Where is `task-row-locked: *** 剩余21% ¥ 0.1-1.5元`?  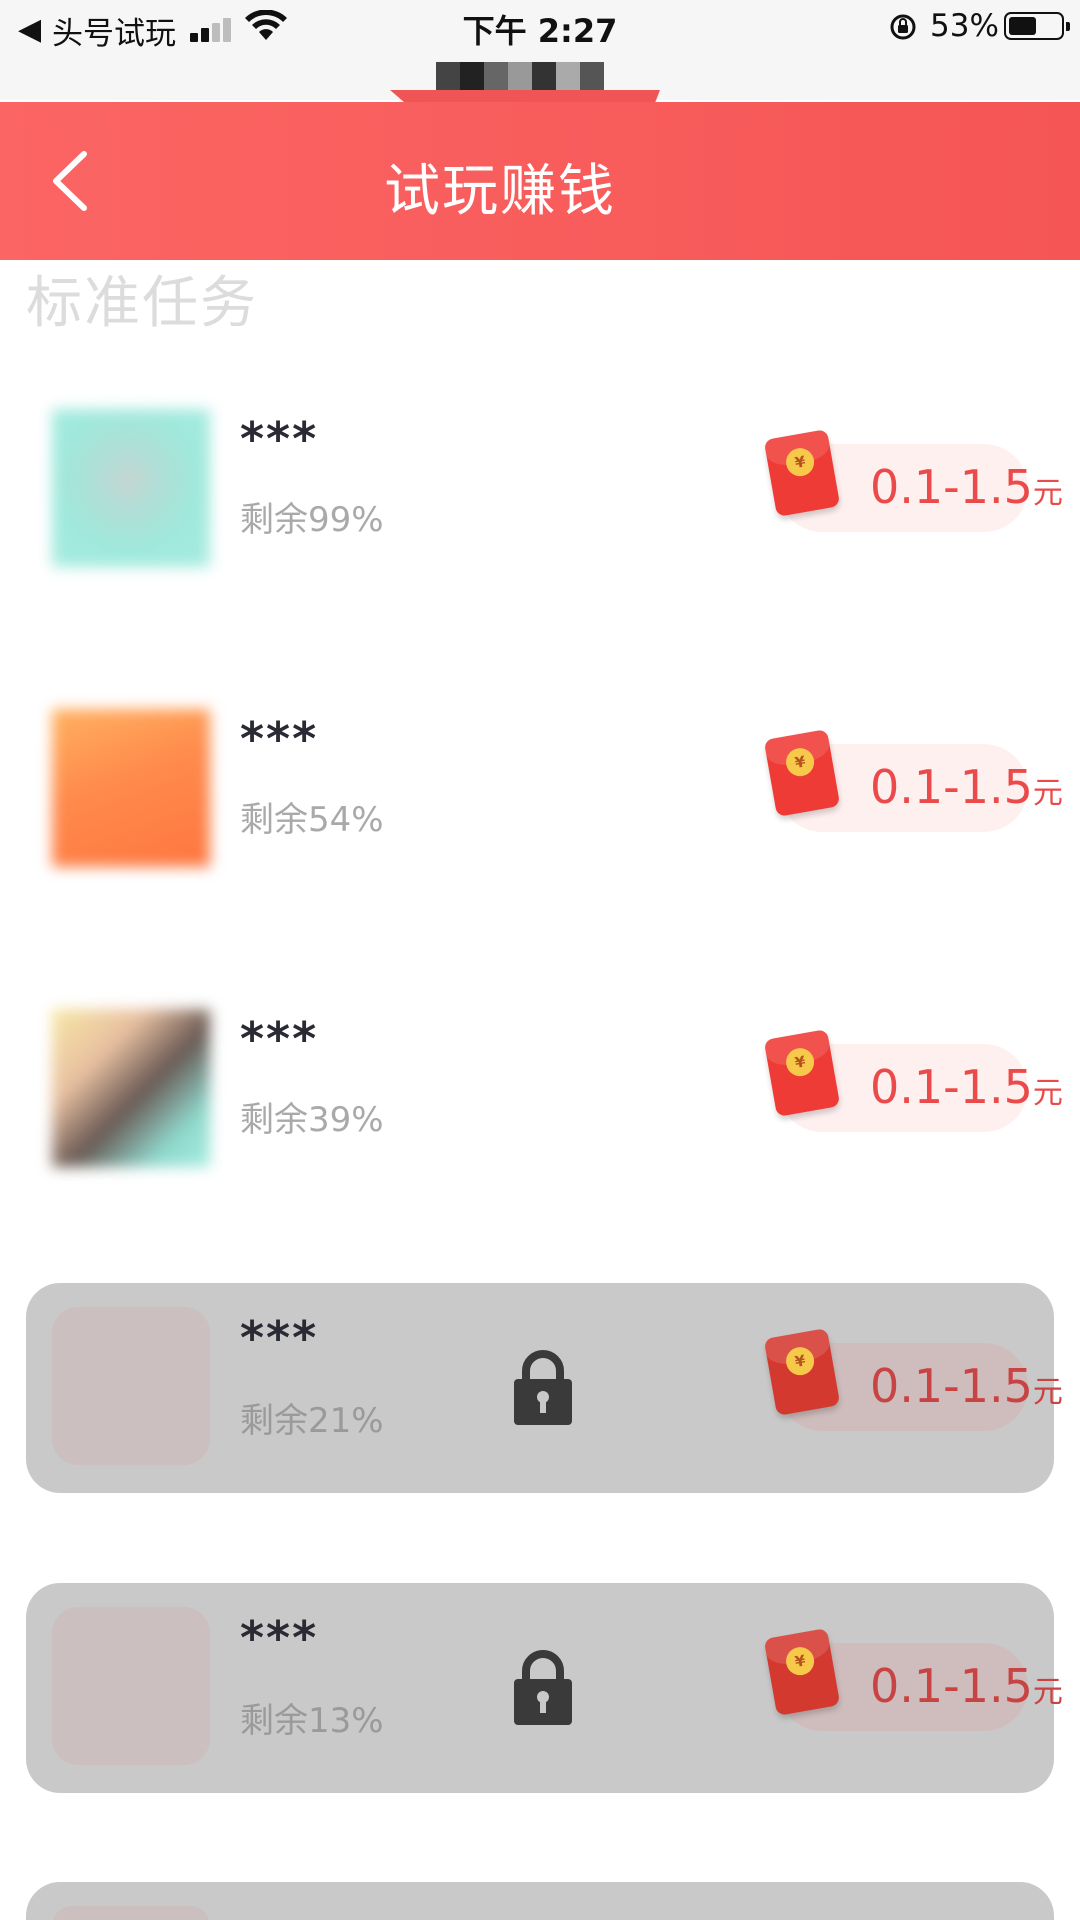
task-row-locked: *** 剩余21% ¥ 0.1-1.5元 is located at coordinates (544, 1388).